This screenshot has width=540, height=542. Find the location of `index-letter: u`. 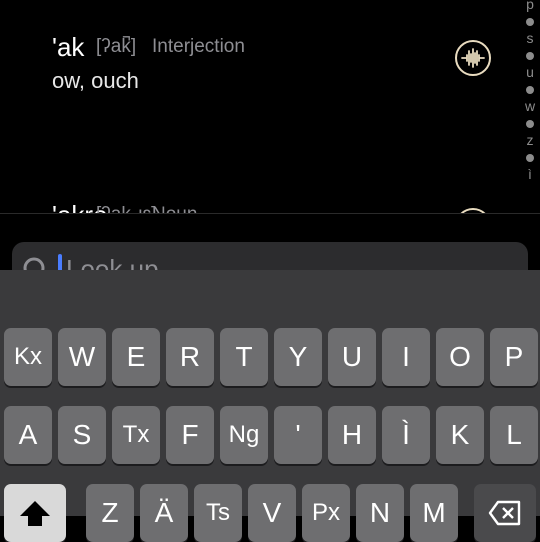

index-letter: u is located at coordinates (530, 72).